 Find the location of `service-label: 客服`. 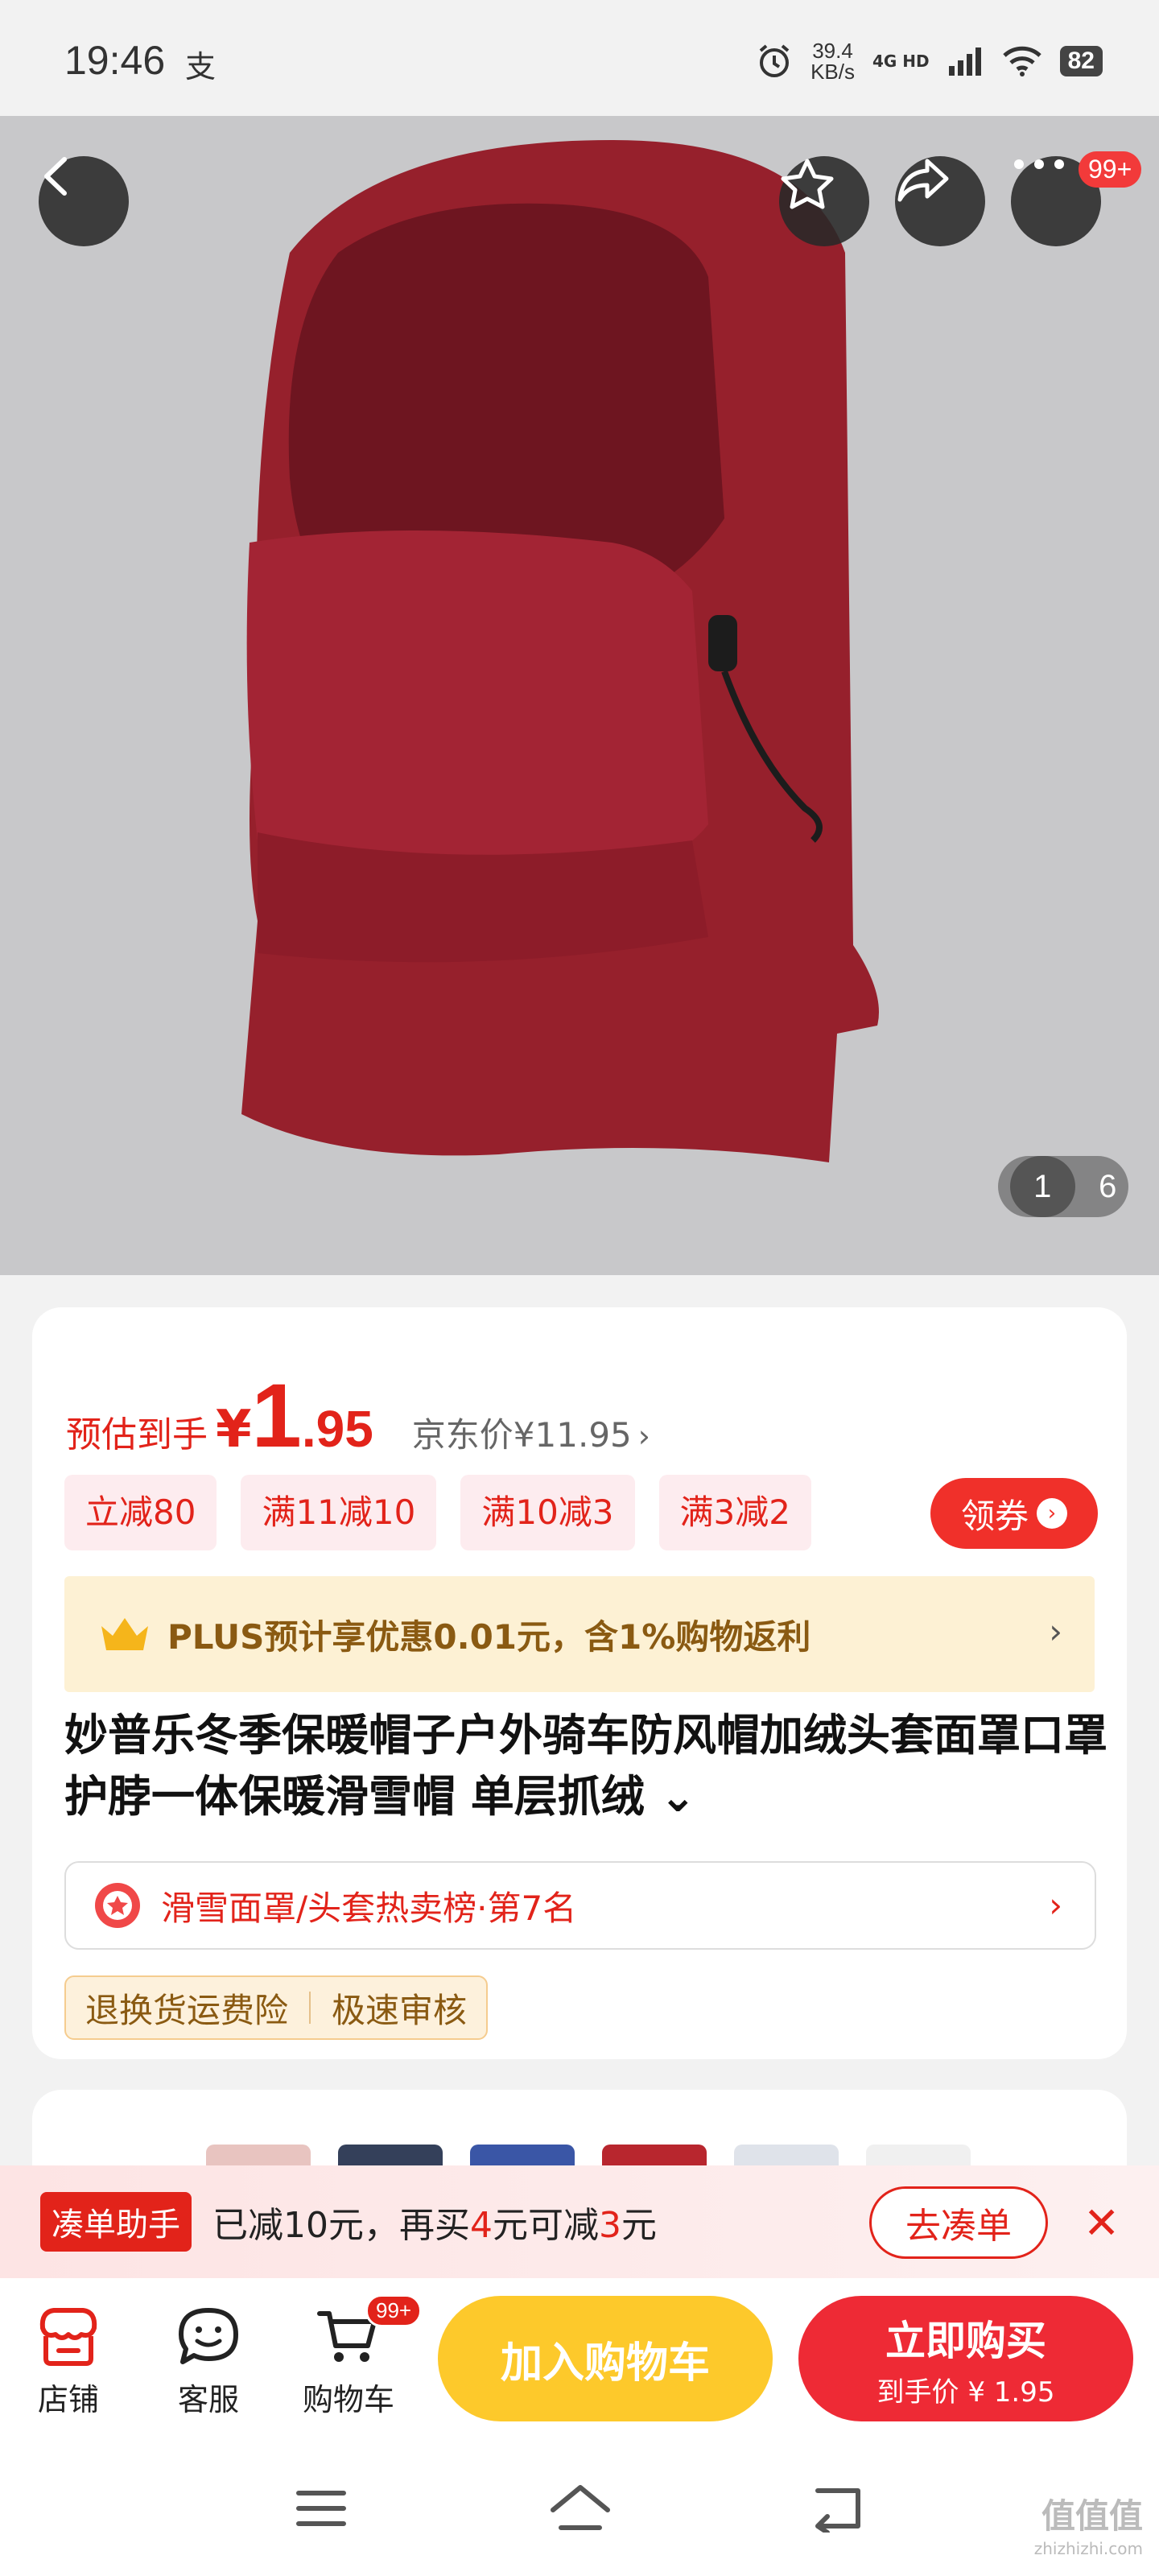

service-label: 客服 is located at coordinates (208, 2399).